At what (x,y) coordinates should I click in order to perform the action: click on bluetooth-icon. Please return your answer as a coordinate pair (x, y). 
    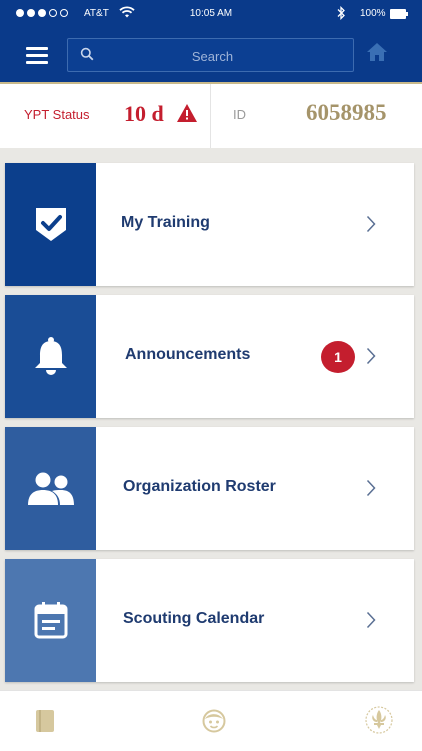
    Looking at the image, I should click on (341, 13).